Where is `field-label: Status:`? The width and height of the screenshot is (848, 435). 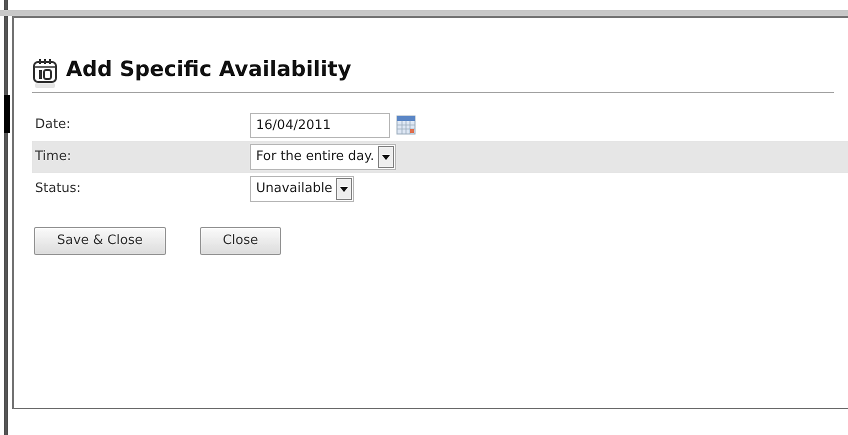
field-label: Status: is located at coordinates (58, 189).